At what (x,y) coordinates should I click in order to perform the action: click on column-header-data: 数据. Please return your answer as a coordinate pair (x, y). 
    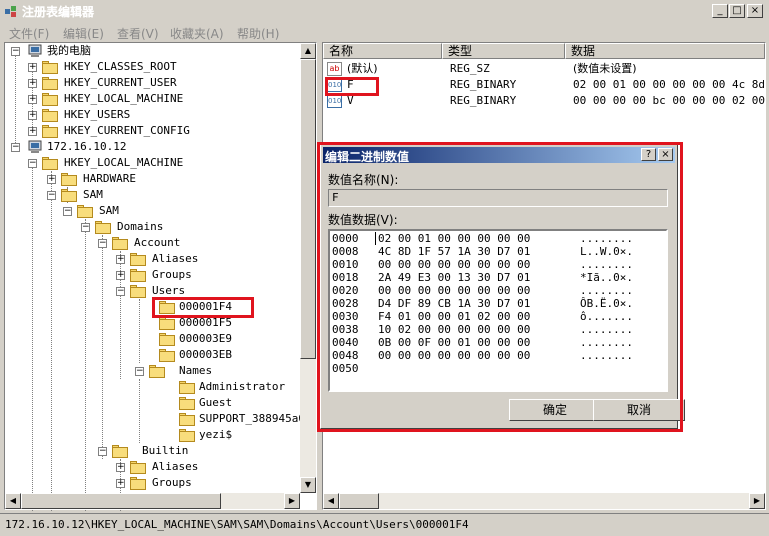
    Looking at the image, I should click on (665, 51).